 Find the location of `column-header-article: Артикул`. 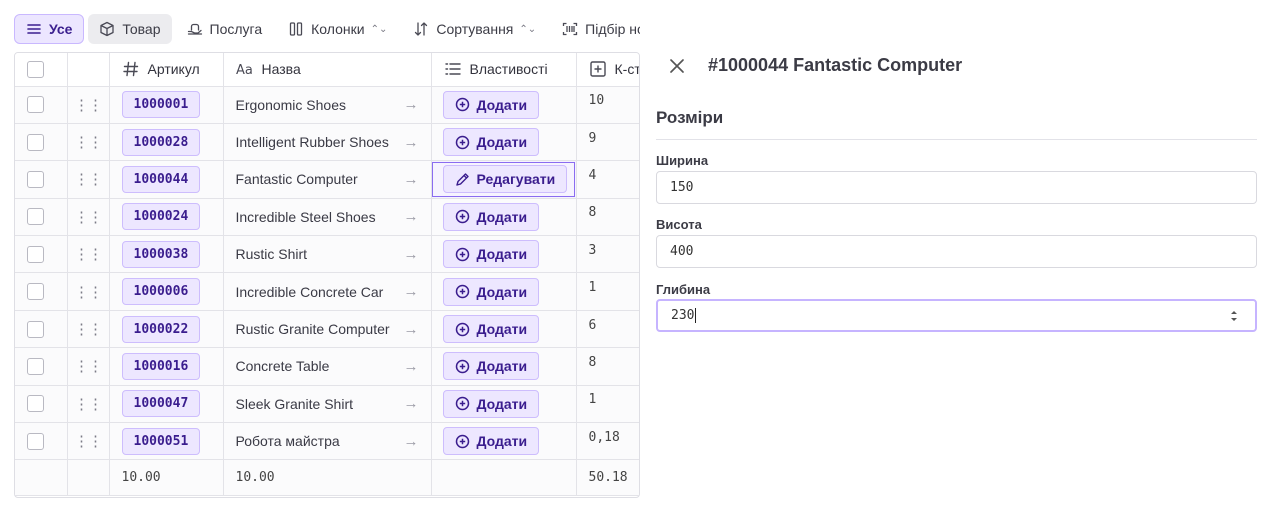

column-header-article: Артикул is located at coordinates (166, 70).